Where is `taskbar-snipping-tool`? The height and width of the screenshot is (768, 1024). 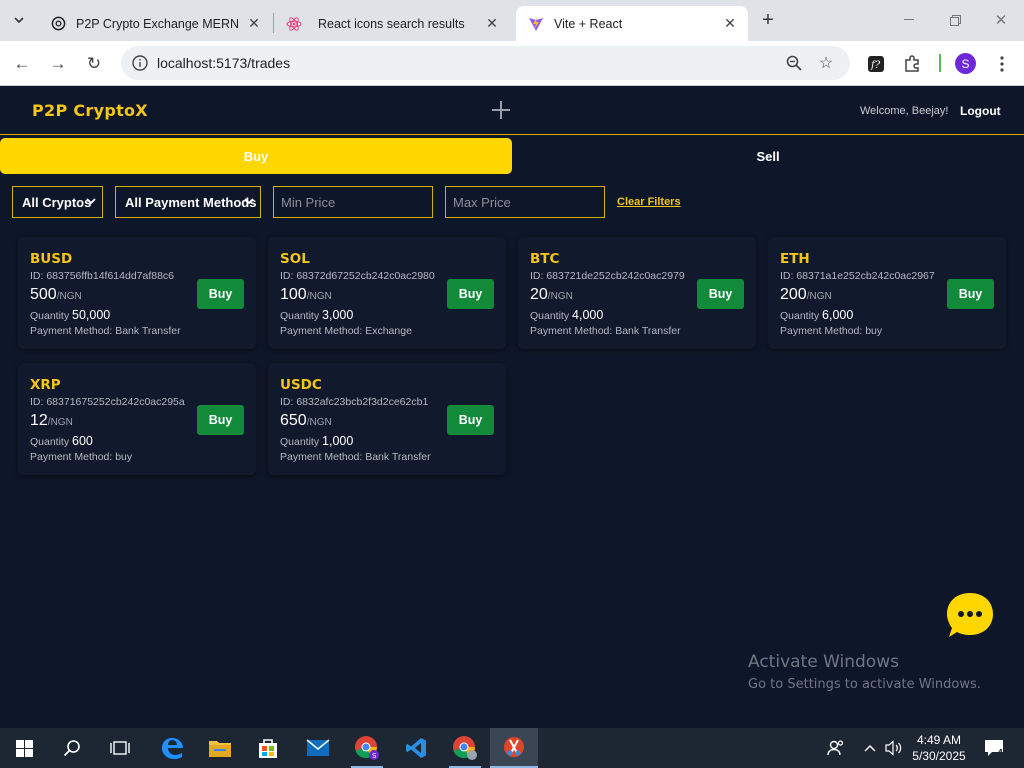 taskbar-snipping-tool is located at coordinates (514, 748).